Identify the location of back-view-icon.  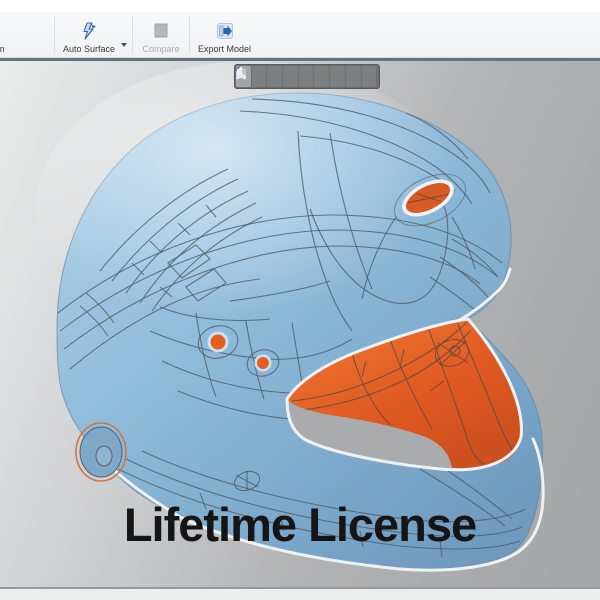
(260, 76).